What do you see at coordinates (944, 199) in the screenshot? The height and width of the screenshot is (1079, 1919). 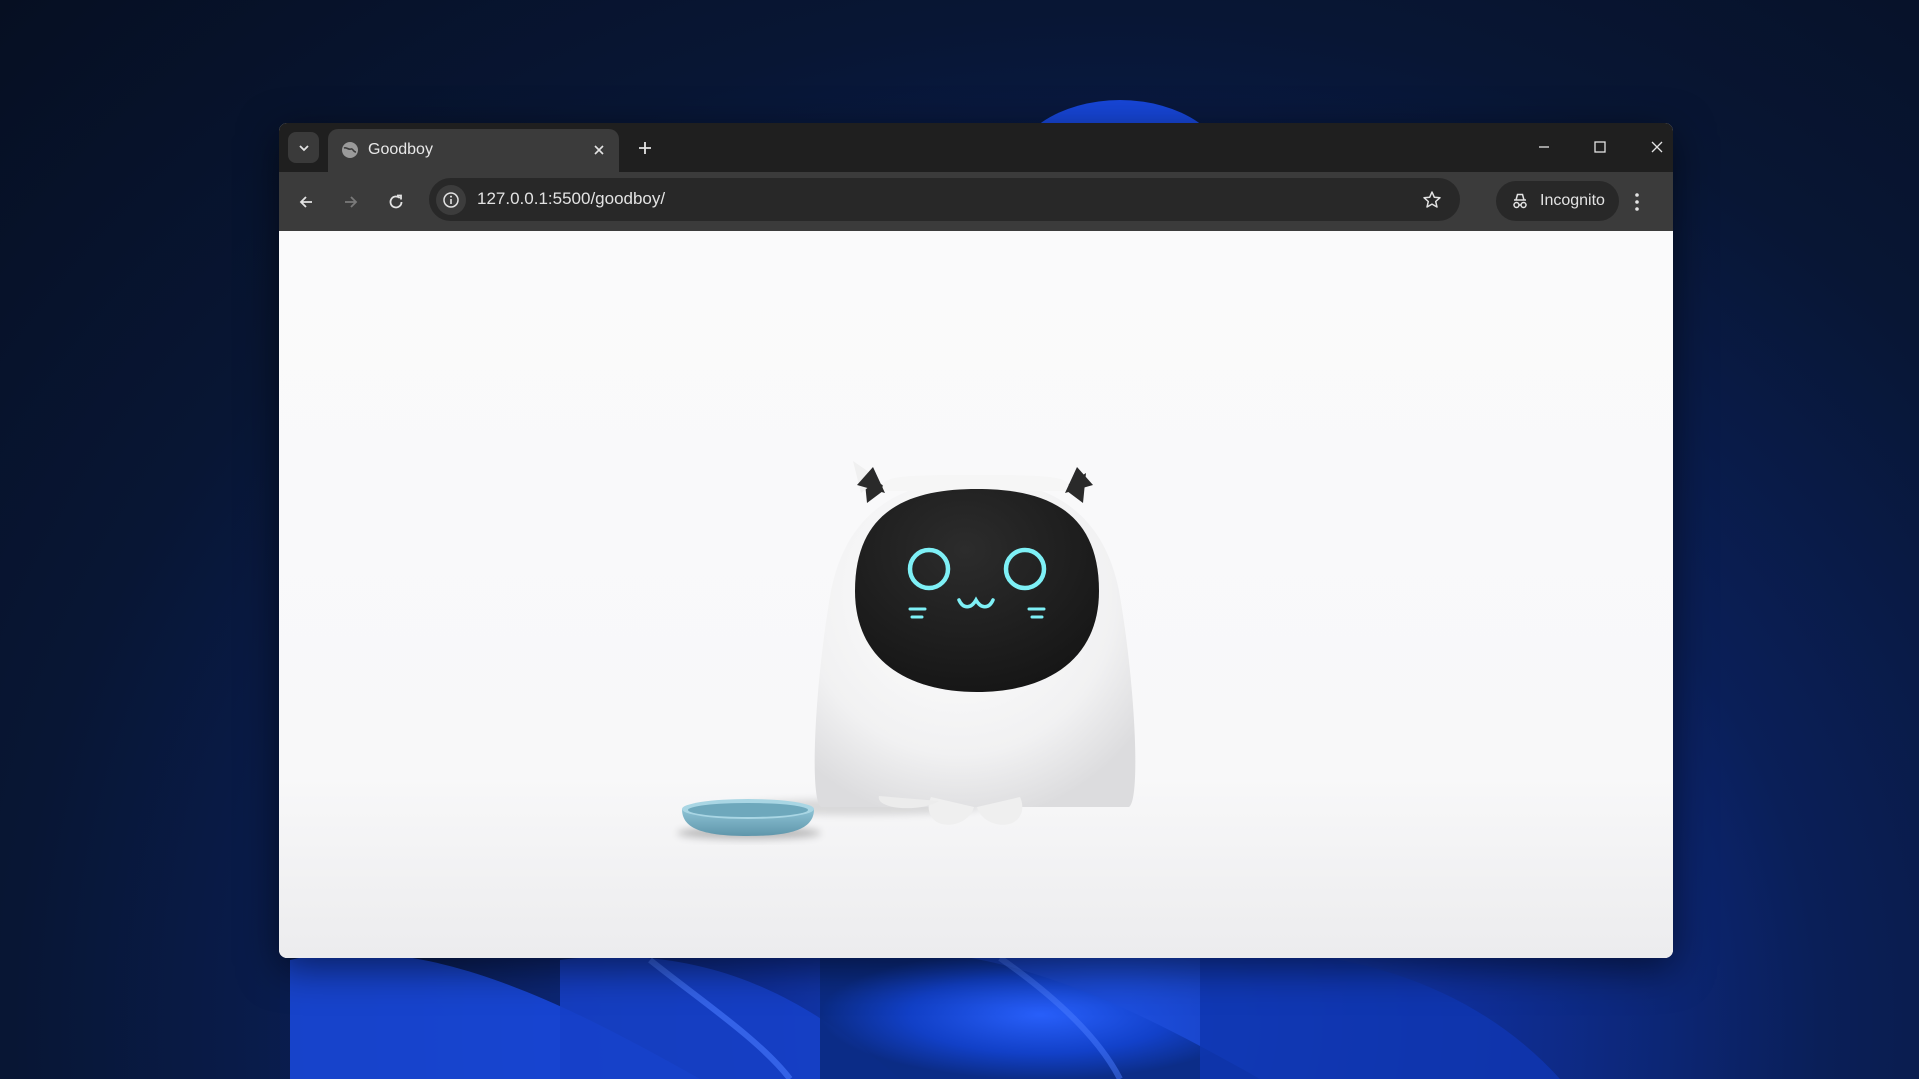 I see `address-bar: 127.0.0.1:5500/goodboy/` at bounding box center [944, 199].